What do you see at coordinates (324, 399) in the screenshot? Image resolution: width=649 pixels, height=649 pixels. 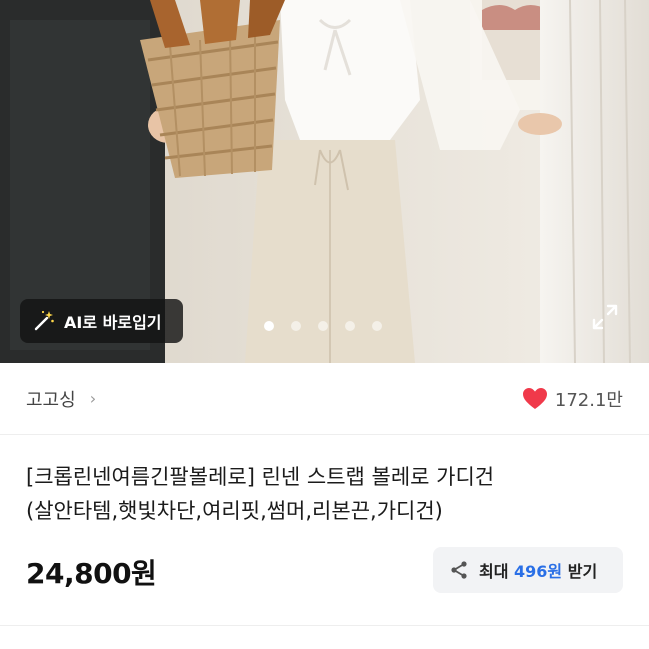 I see `seller-row: 고고싱 › 172.1만` at bounding box center [324, 399].